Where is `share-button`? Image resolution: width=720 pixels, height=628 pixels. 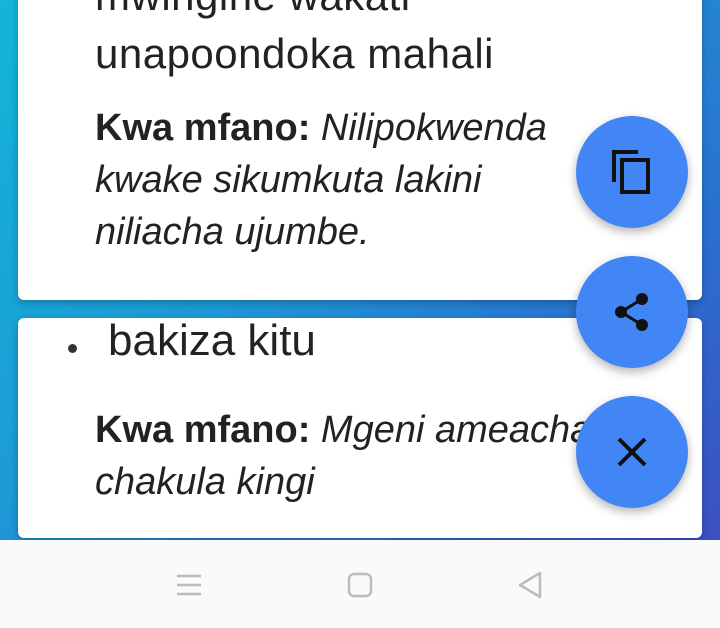 share-button is located at coordinates (632, 312).